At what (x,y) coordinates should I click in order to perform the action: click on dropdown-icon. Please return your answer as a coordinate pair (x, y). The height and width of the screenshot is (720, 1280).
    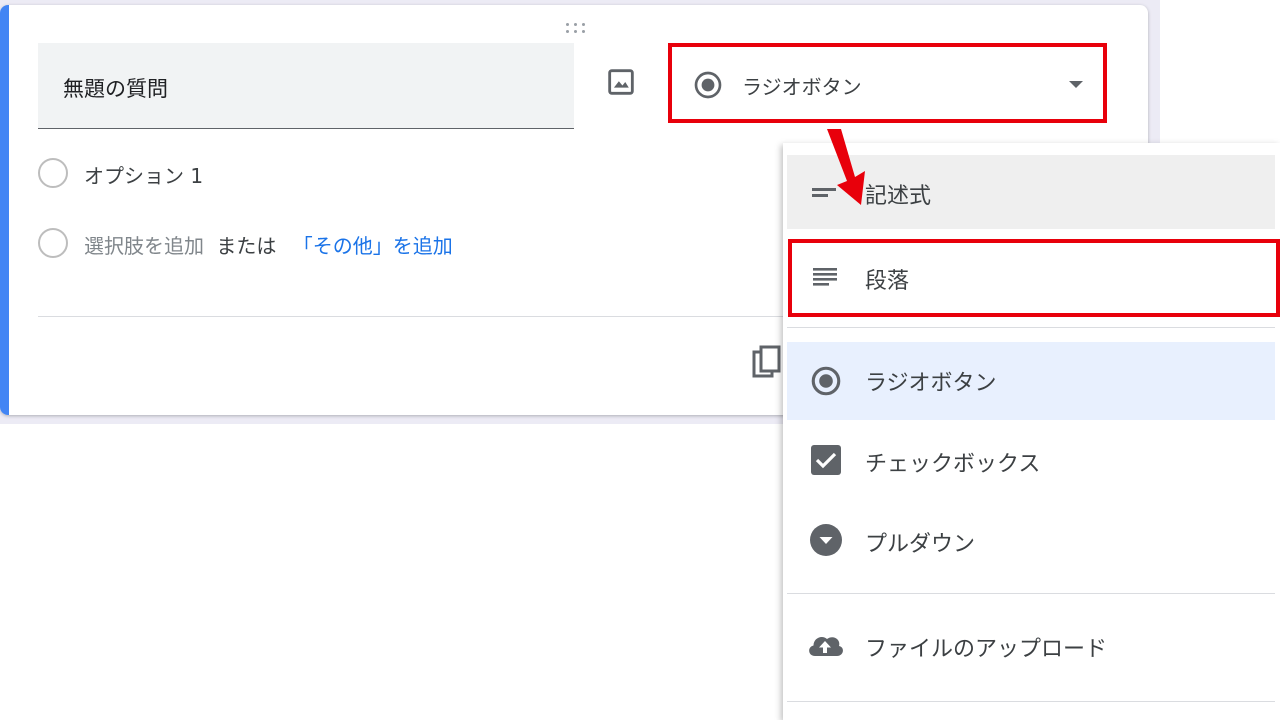
    Looking at the image, I should click on (826, 540).